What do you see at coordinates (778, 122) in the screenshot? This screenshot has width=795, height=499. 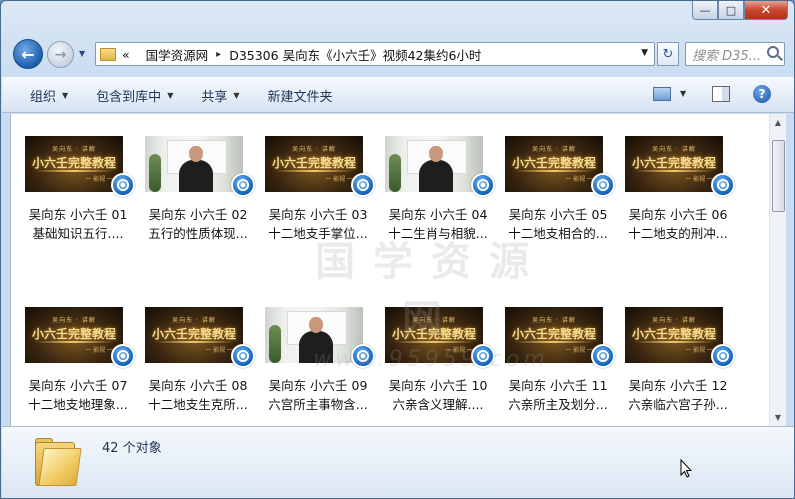 I see `scroll-up-button: ▲` at bounding box center [778, 122].